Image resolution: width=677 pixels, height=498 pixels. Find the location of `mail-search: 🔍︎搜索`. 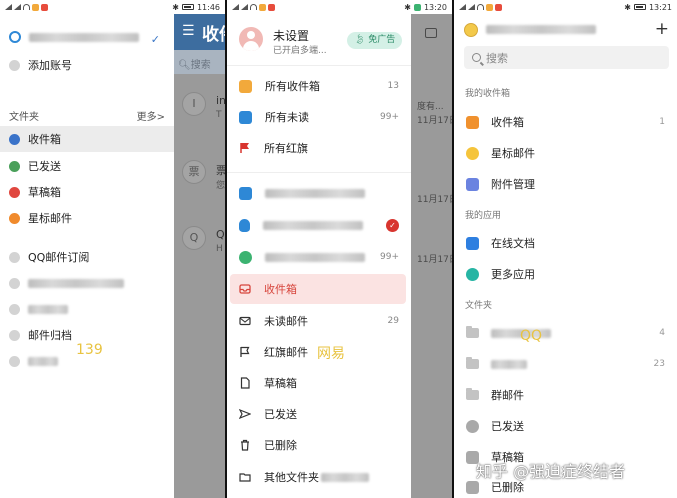

mail-search: 🔍︎搜索 is located at coordinates (199, 62).